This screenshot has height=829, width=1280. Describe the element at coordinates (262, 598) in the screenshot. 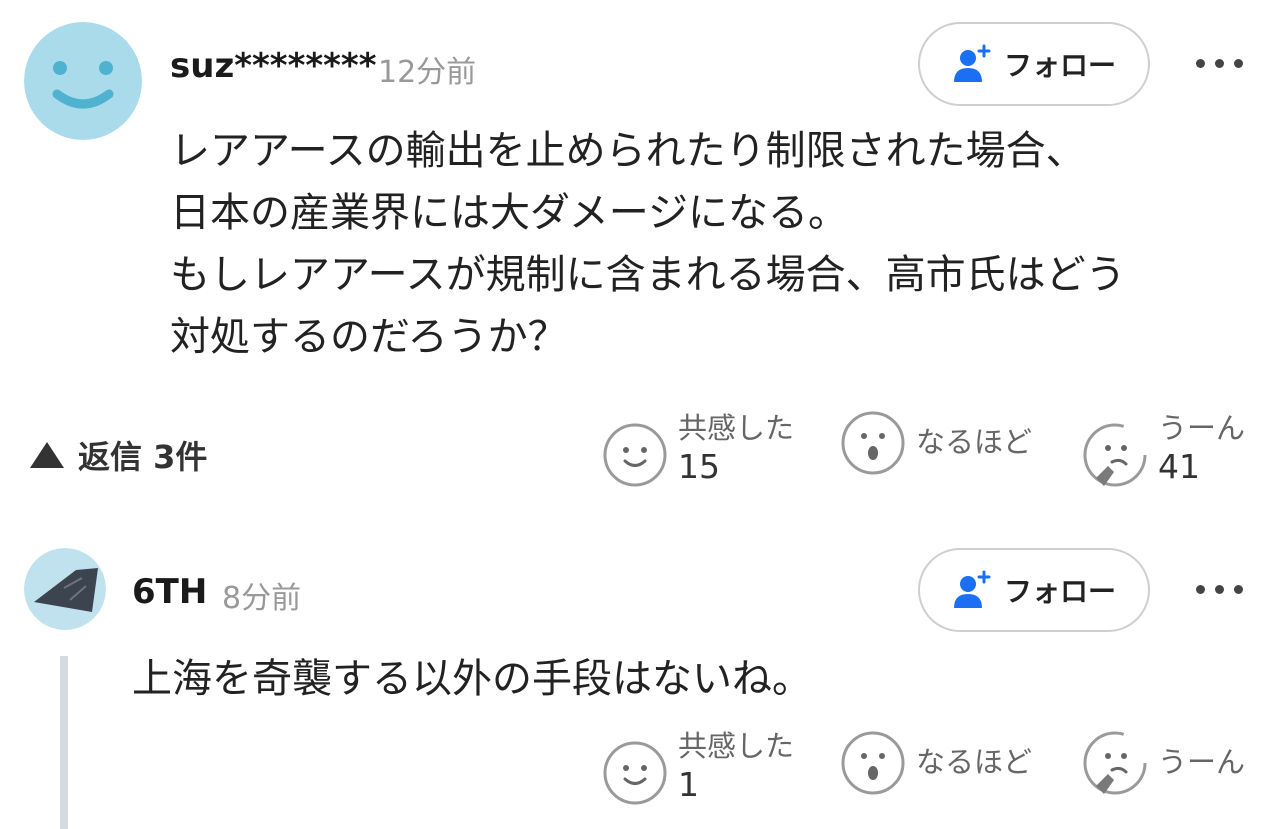

I see `timestamp: 8分前` at that location.